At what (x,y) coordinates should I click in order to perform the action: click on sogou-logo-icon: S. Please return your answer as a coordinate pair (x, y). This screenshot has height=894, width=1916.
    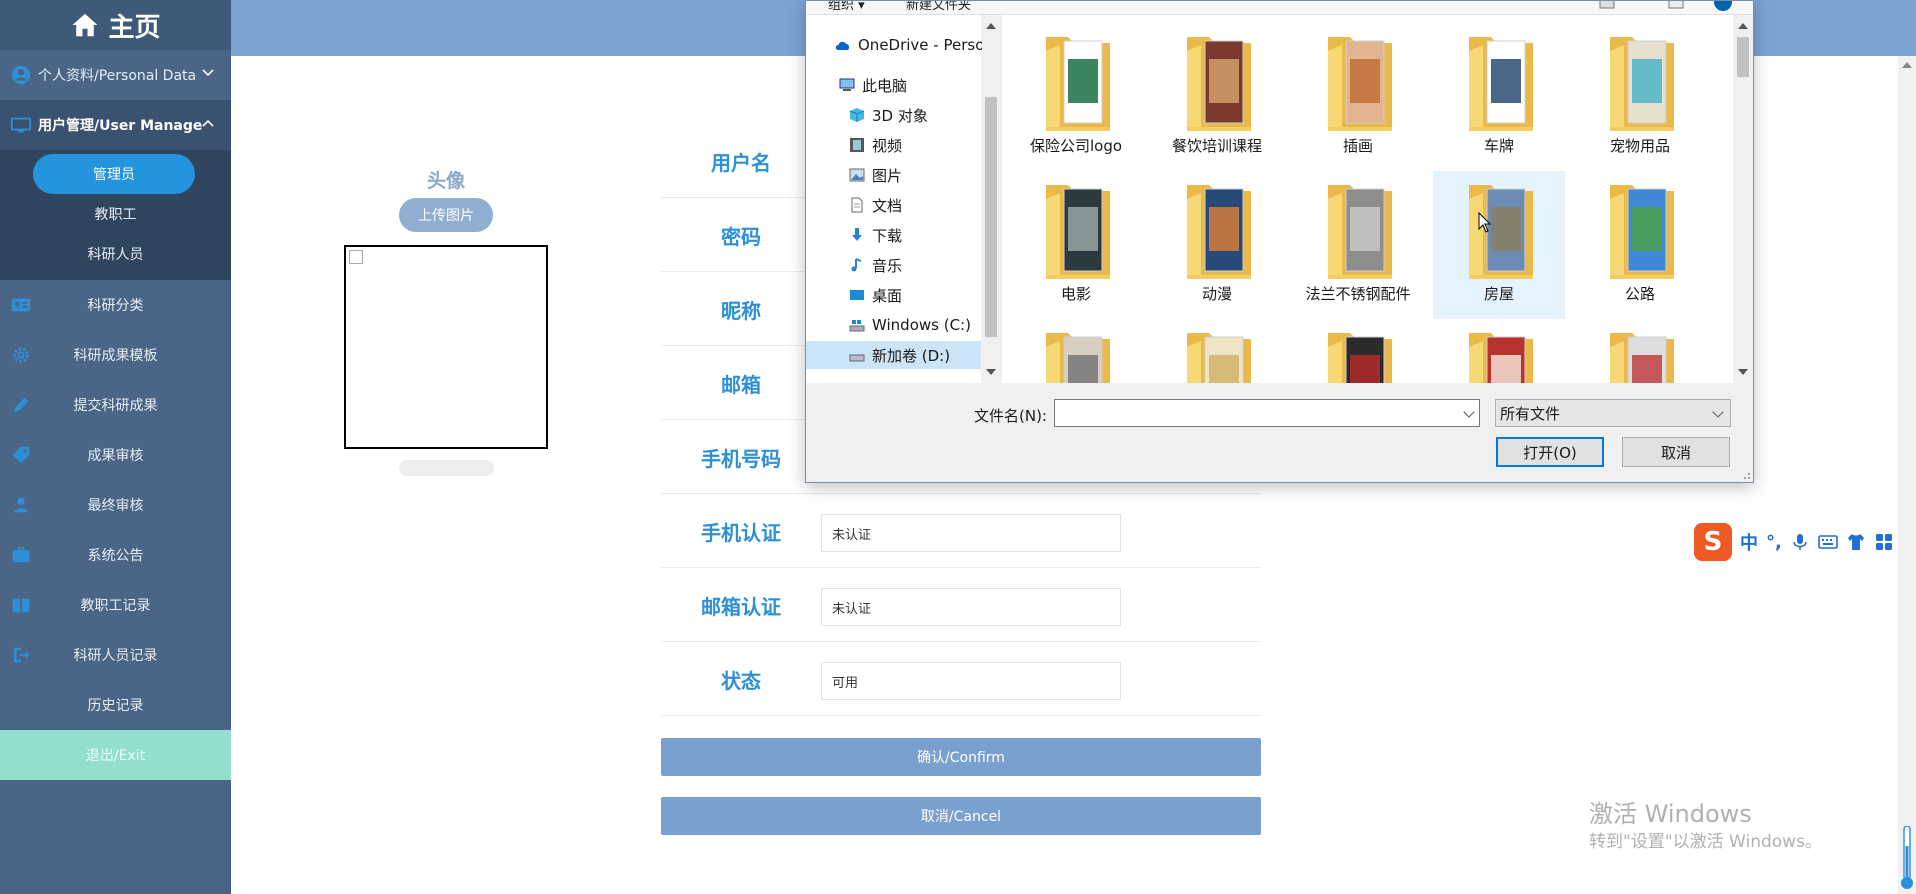
    Looking at the image, I should click on (1713, 542).